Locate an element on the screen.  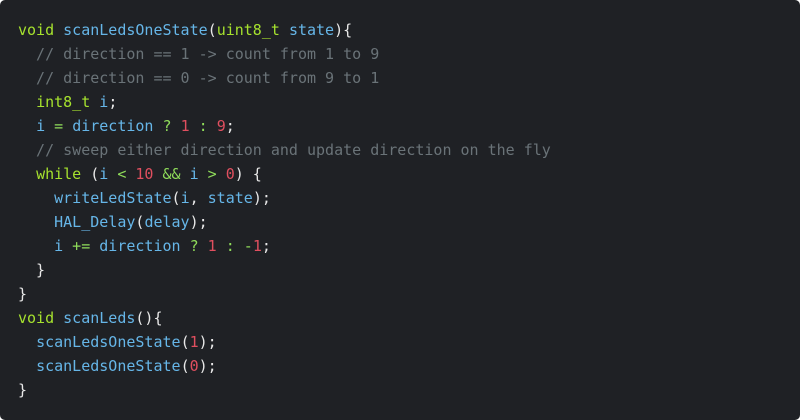
code-token-number: 9 is located at coordinates (221, 126).